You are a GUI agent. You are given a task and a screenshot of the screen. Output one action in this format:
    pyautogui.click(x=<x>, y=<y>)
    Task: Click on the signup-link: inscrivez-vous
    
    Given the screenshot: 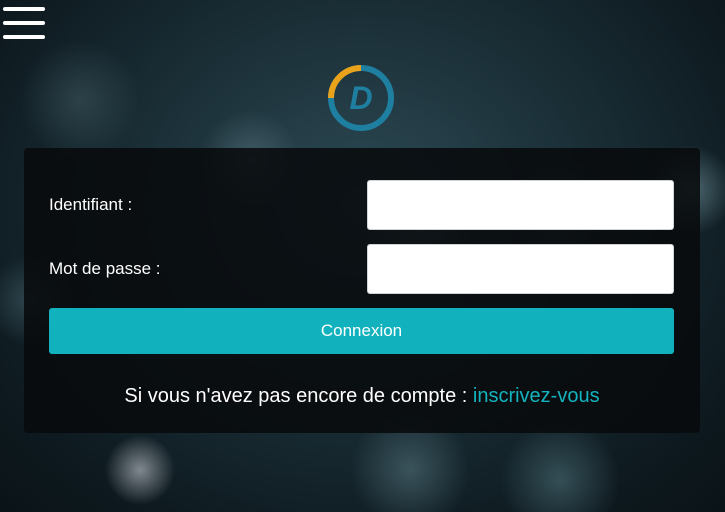 What is the action you would take?
    pyautogui.click(x=536, y=396)
    